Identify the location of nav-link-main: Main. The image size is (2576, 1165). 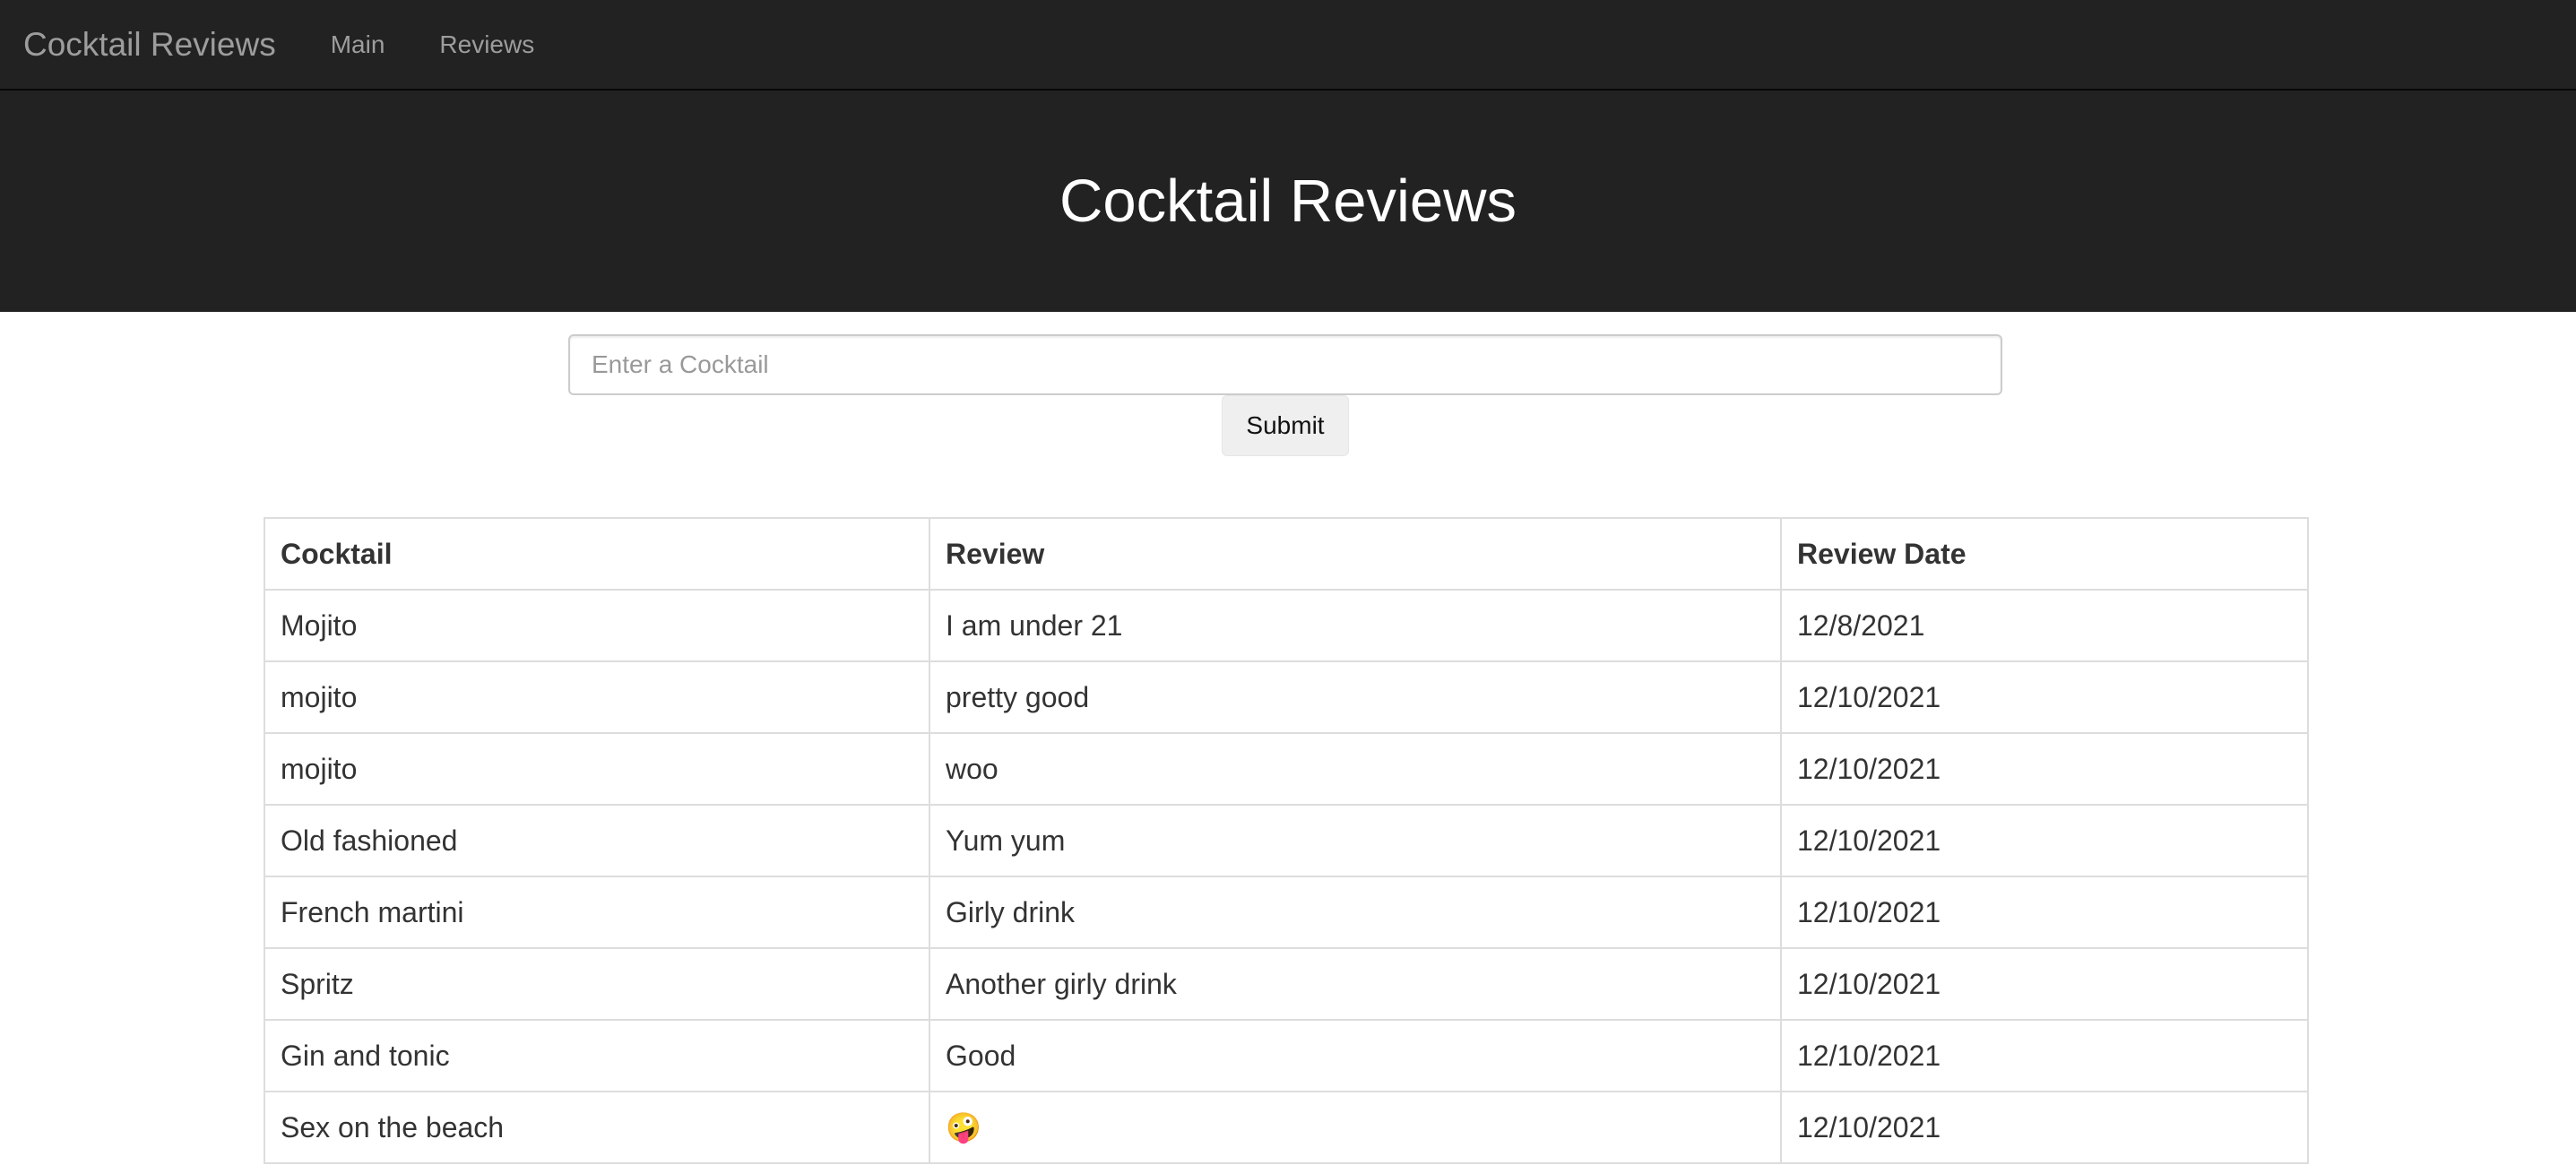
(358, 44).